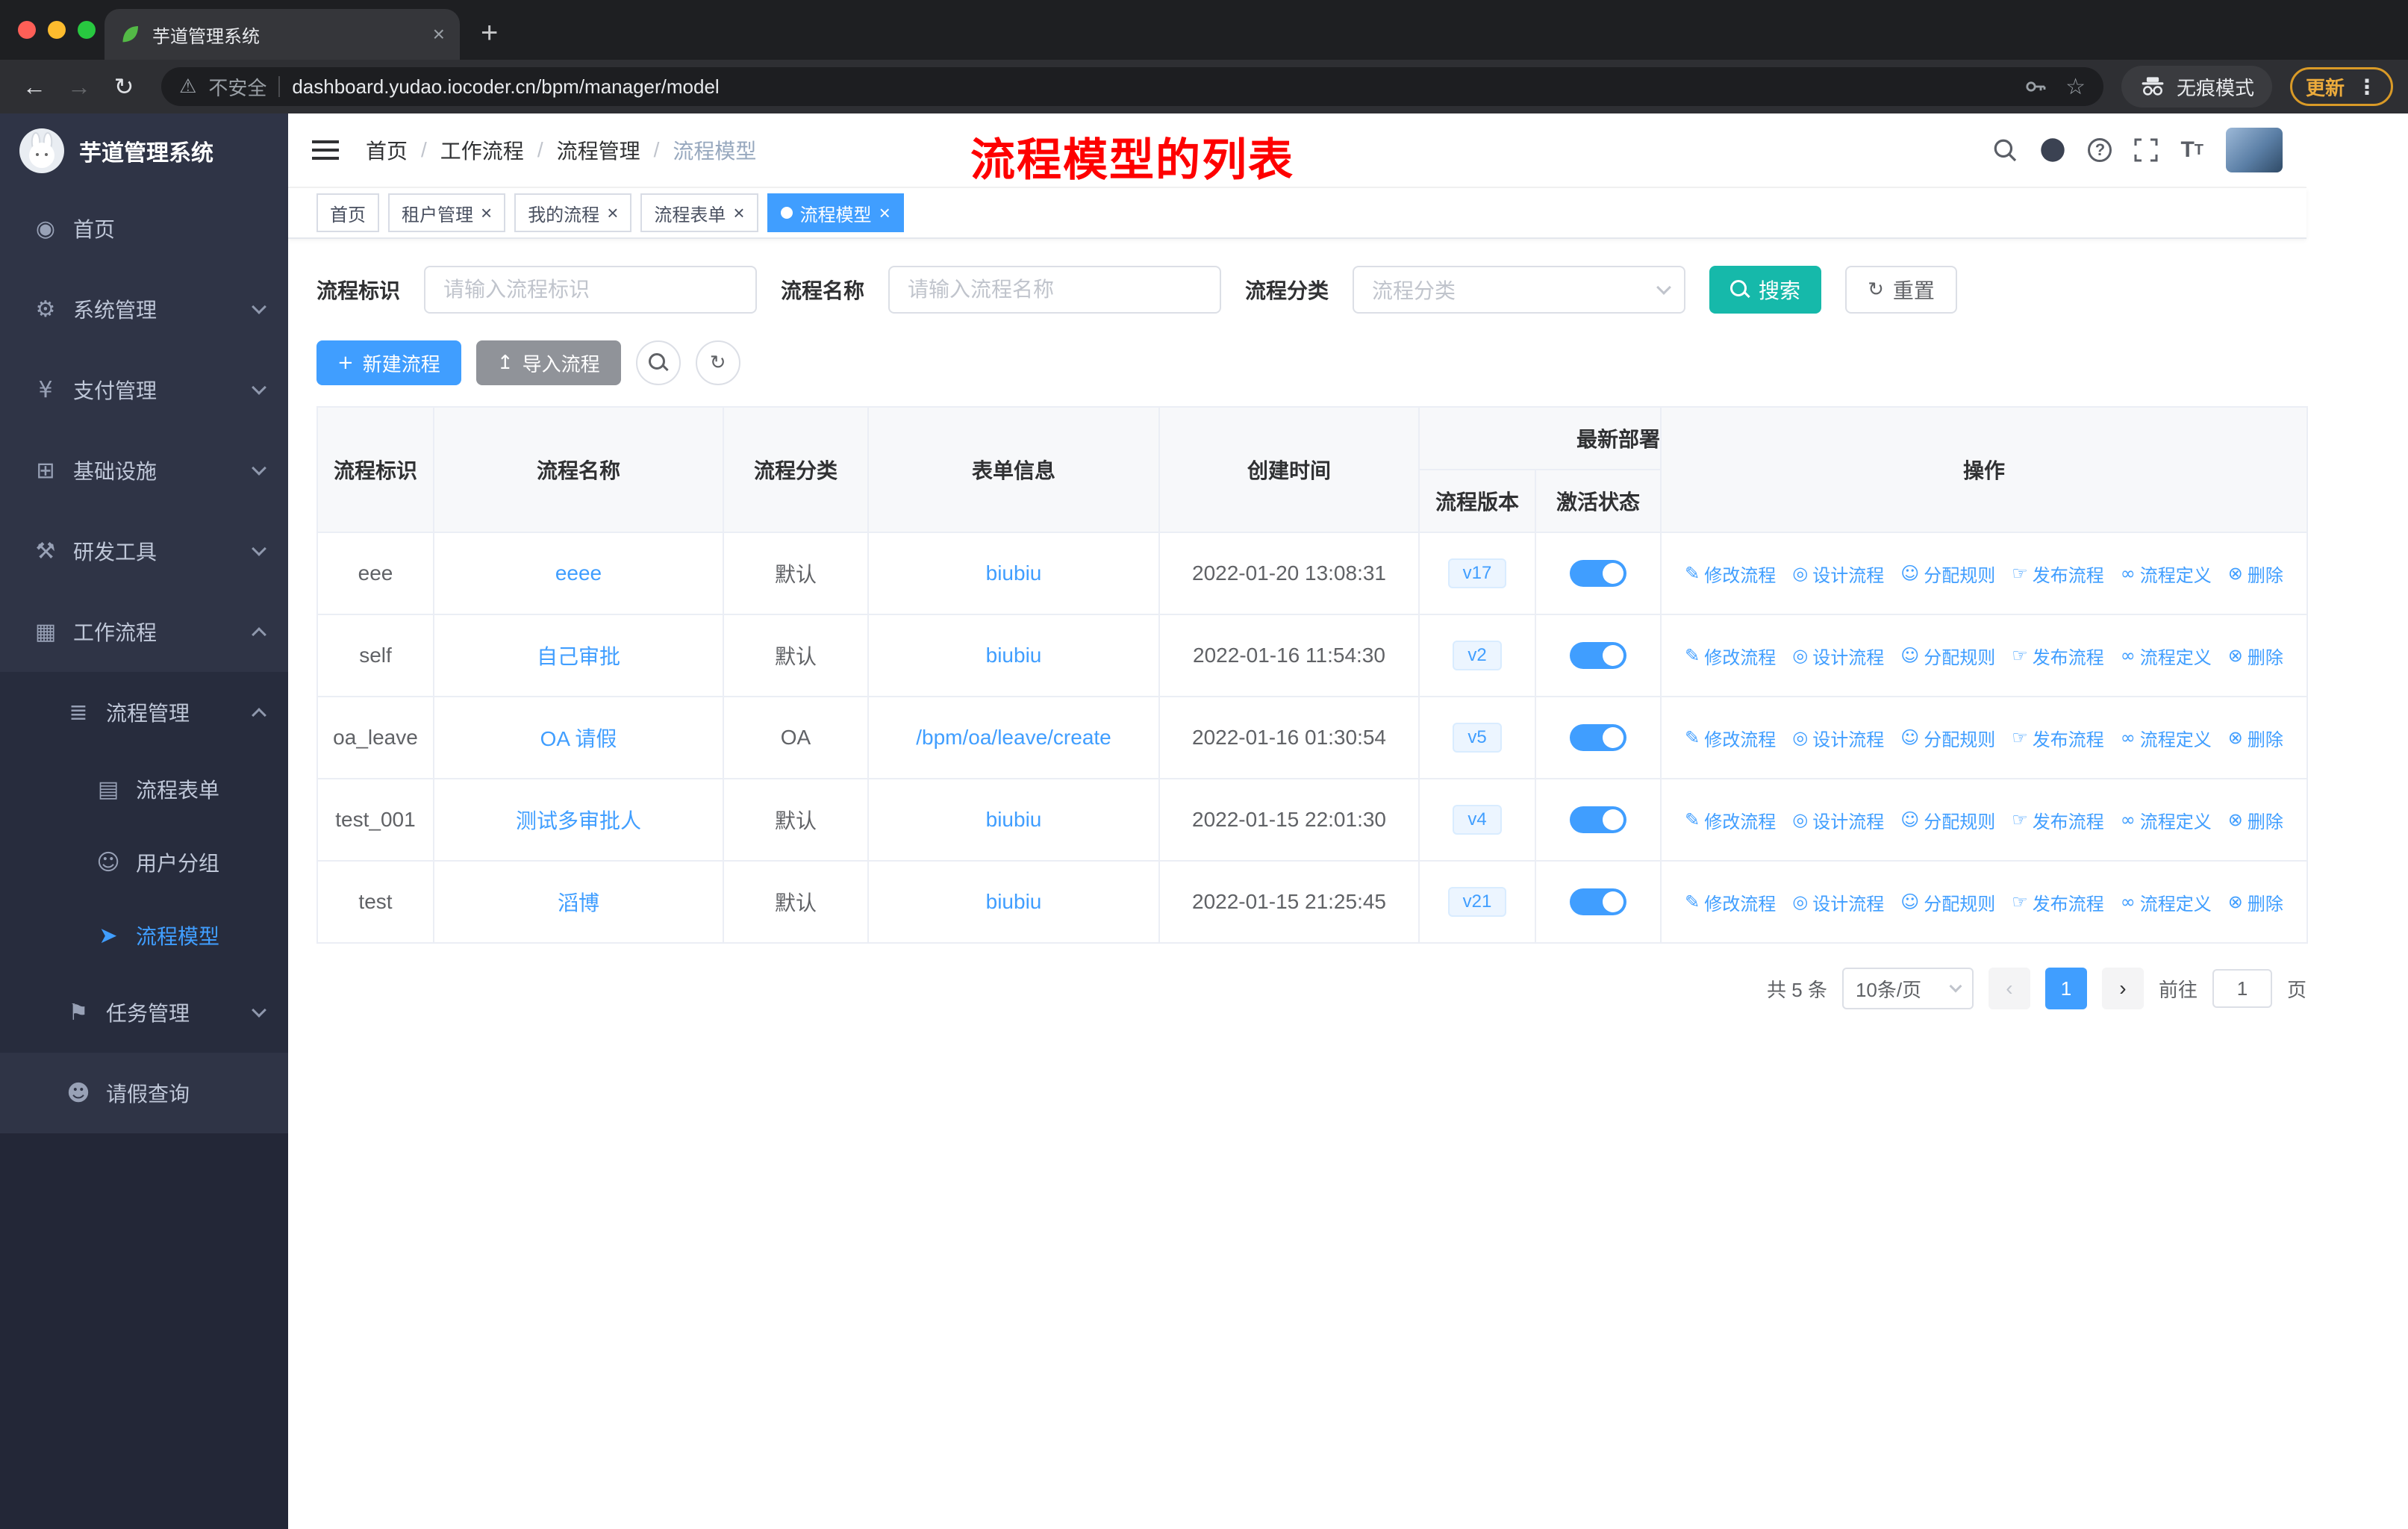  I want to click on sidebar-item-process-form: ▤ 流程表单, so click(144, 790).